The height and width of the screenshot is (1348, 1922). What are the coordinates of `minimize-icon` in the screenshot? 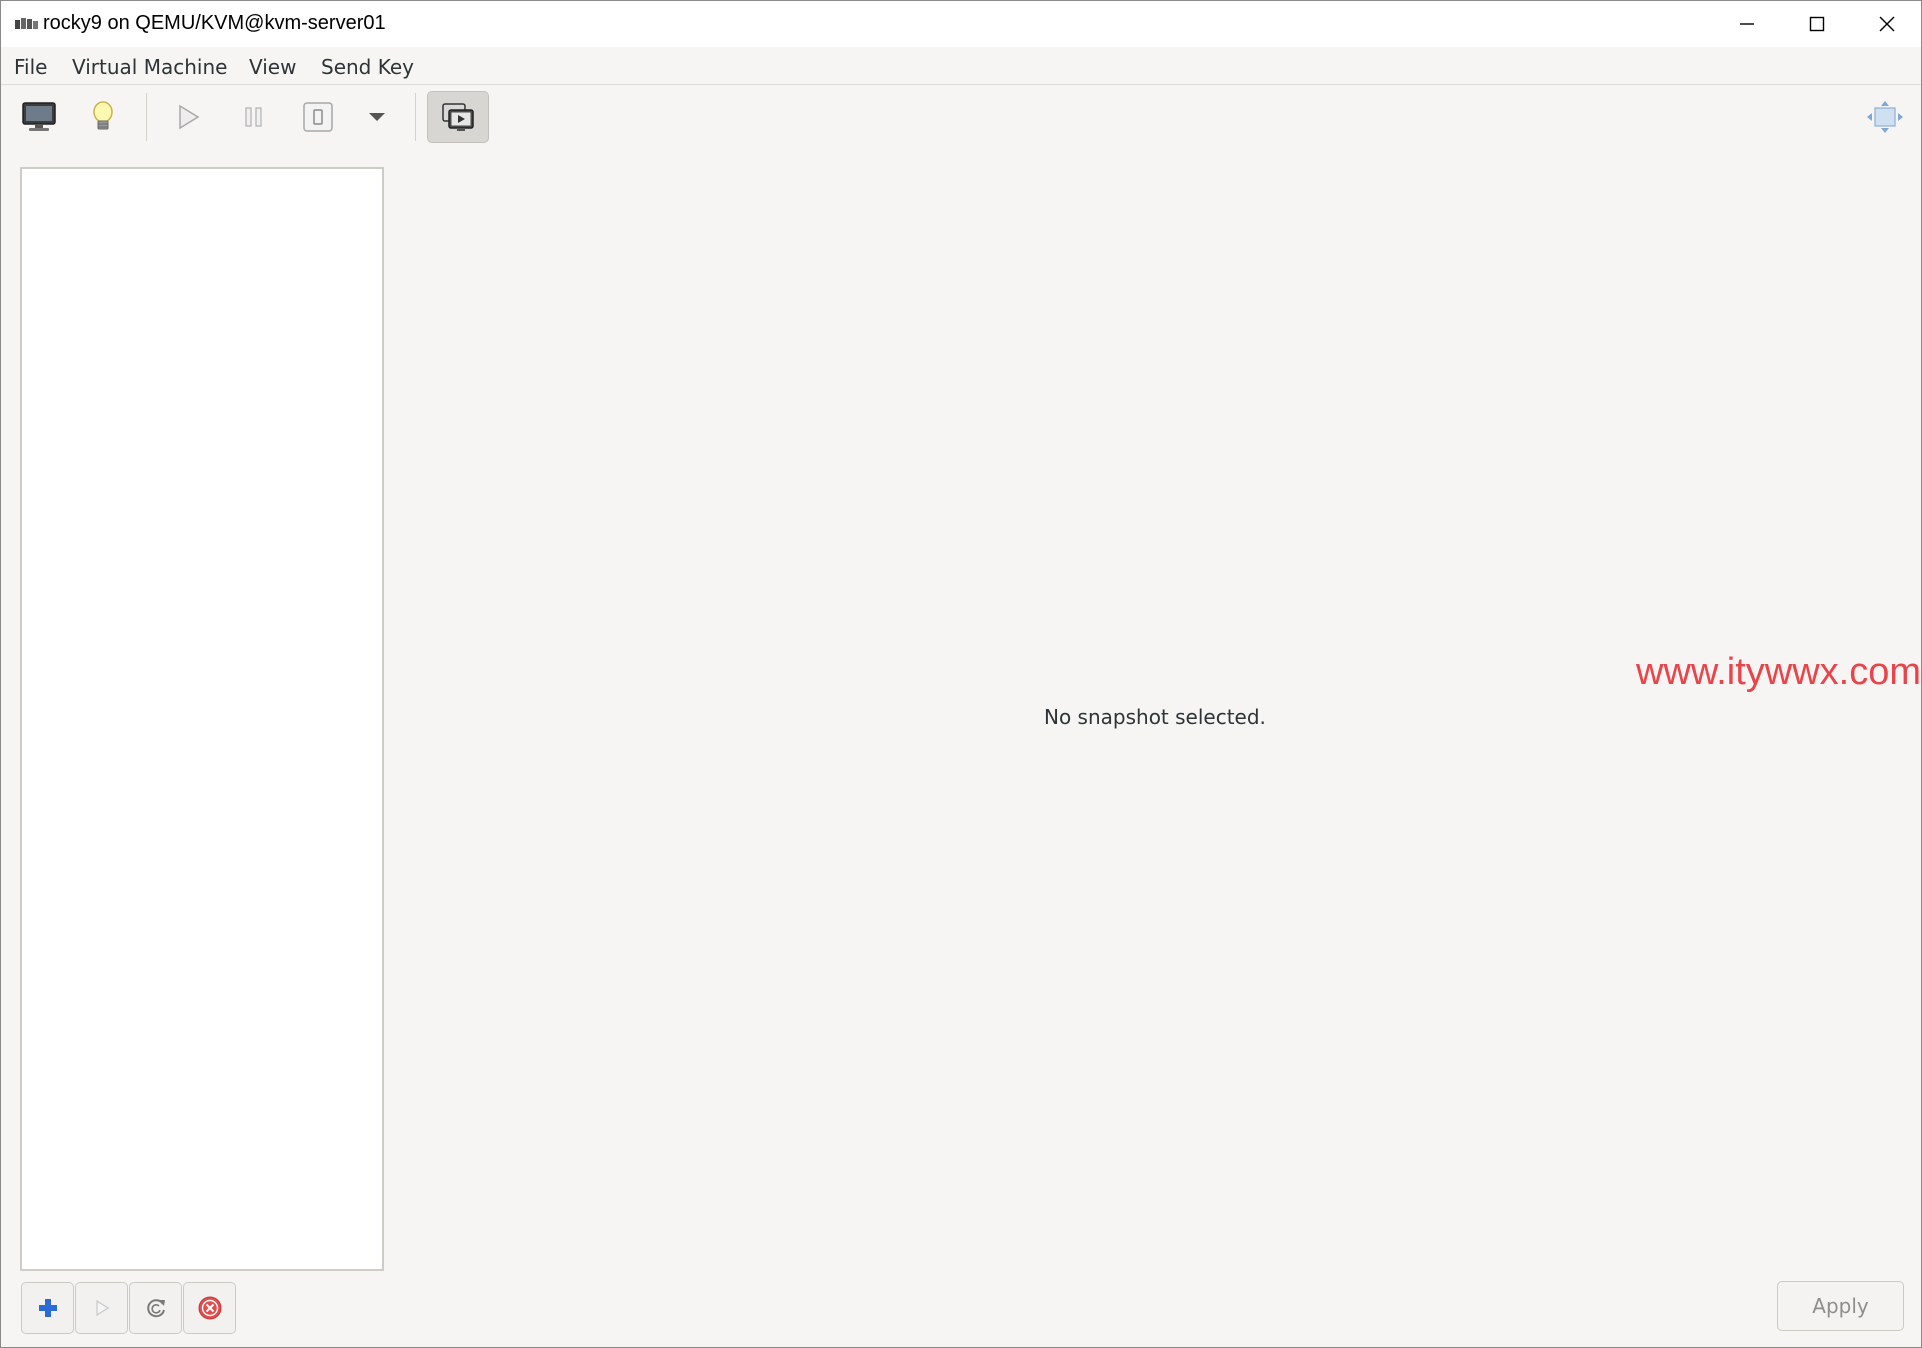 It's located at (1747, 24).